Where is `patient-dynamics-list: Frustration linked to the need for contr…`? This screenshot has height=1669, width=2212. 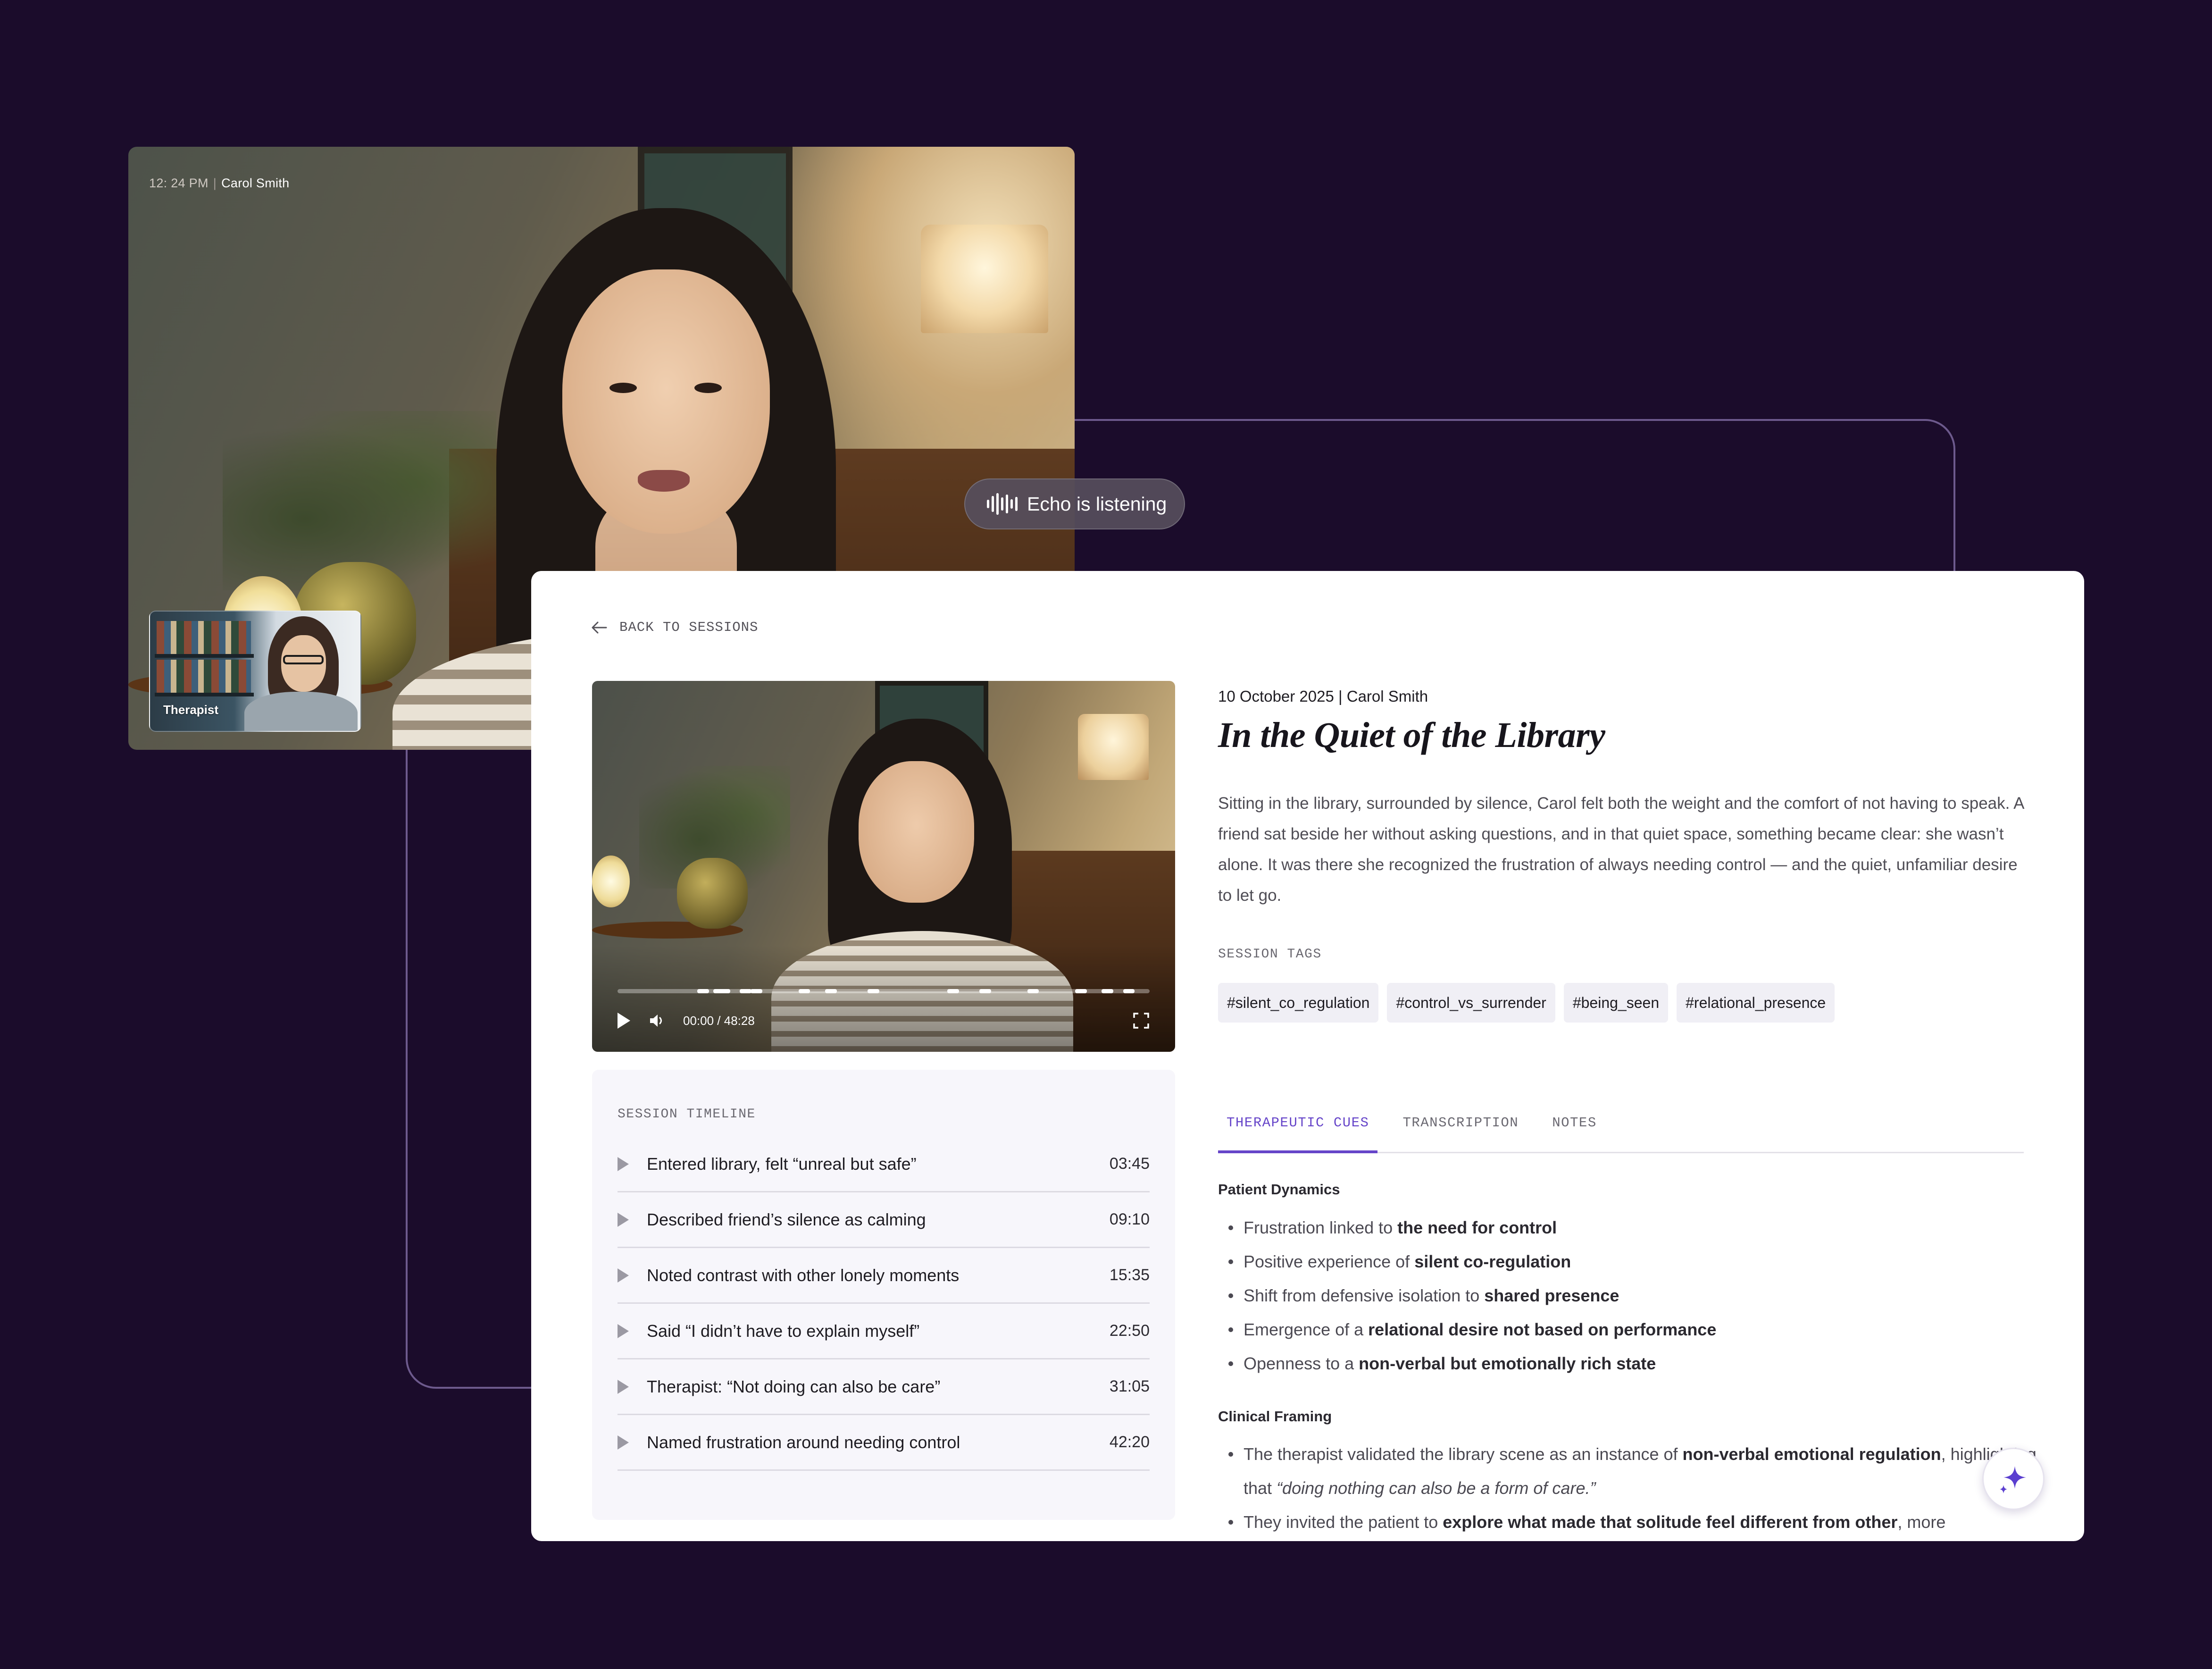 patient-dynamics-list: Frustration linked to the need for contr… is located at coordinates (1628, 1296).